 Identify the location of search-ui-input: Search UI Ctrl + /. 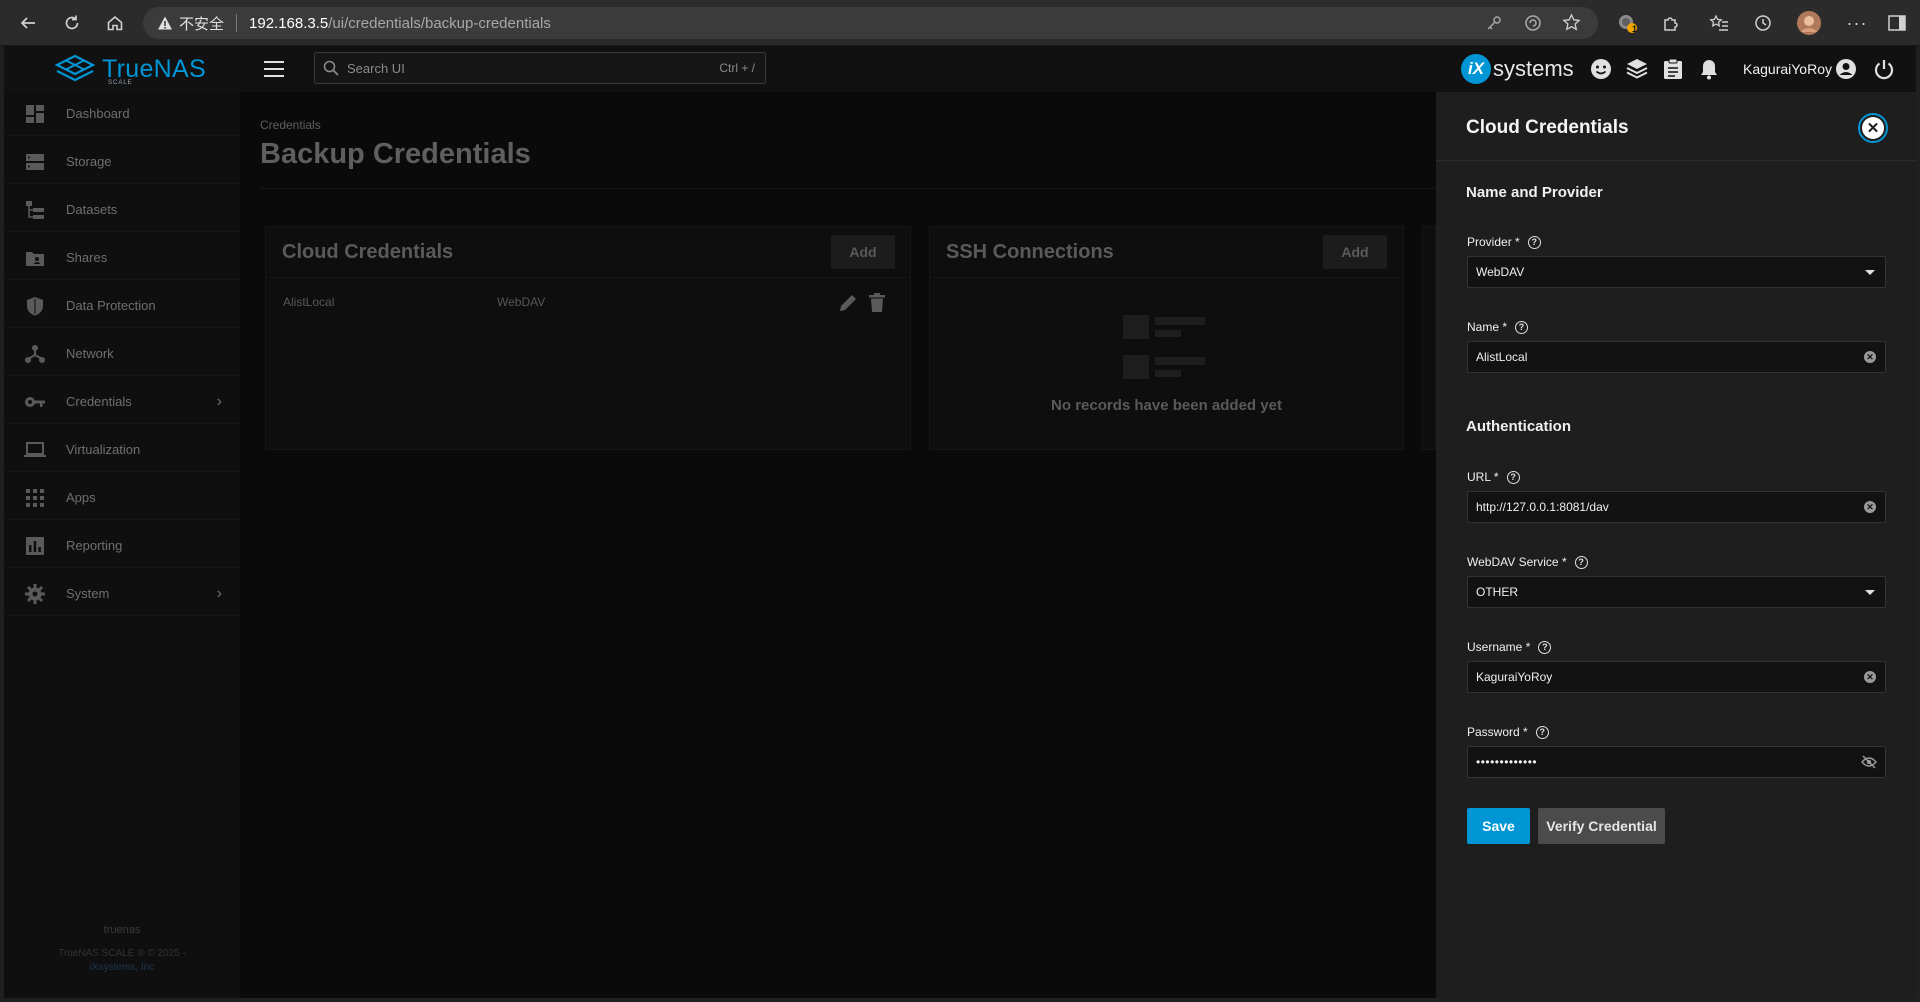
(540, 68).